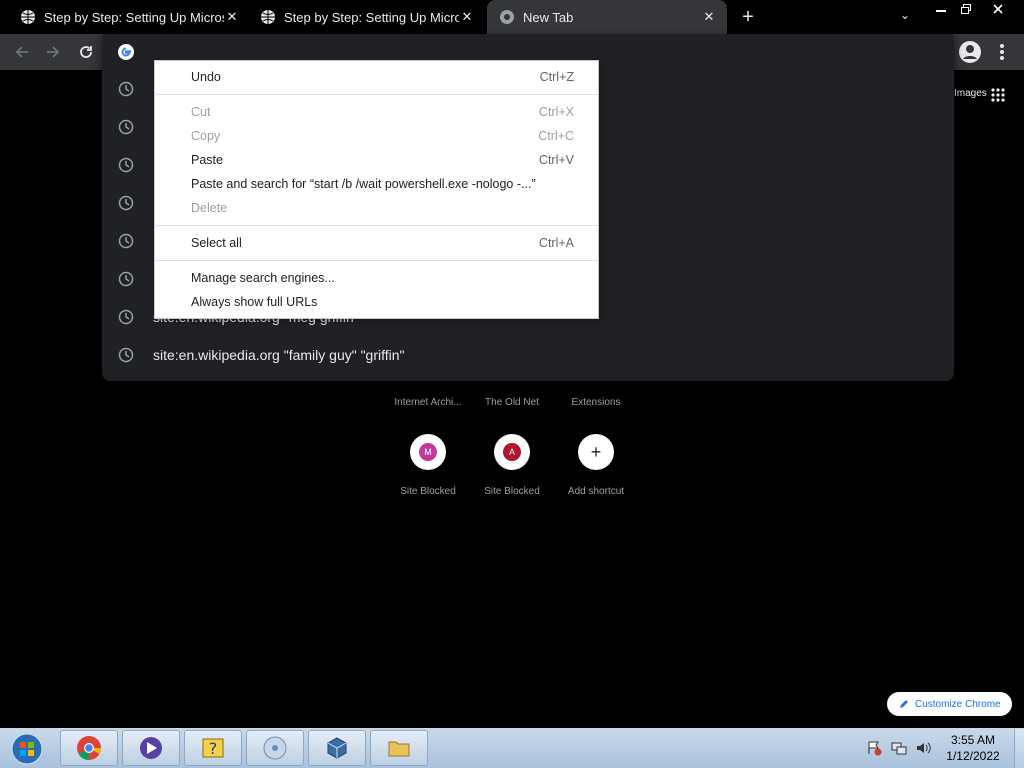 This screenshot has width=1024, height=768. I want to click on shortcut-label: Site Blocked, so click(512, 491).